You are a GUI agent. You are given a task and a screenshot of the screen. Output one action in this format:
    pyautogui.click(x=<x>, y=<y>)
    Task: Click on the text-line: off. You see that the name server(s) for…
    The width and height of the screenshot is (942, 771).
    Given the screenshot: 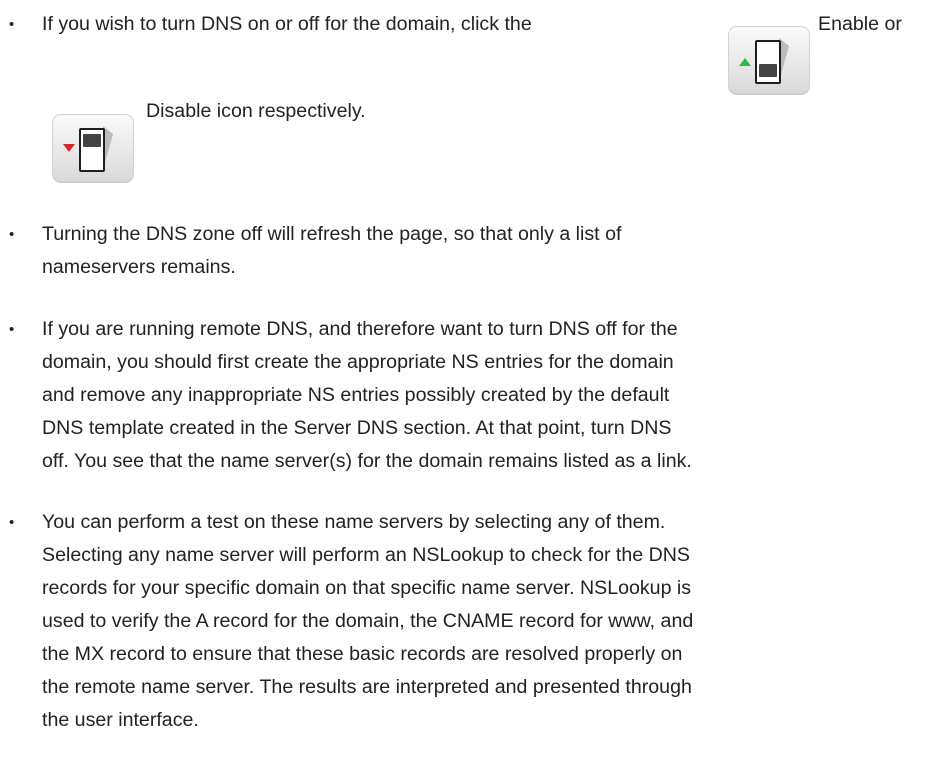 What is the action you would take?
    pyautogui.click(x=367, y=461)
    